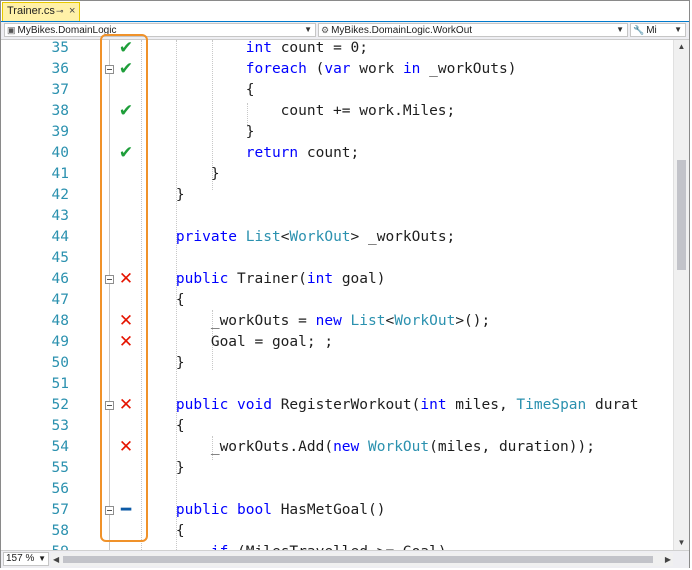  Describe the element at coordinates (276, 69) in the screenshot. I see `keyword-token: foreach` at that location.